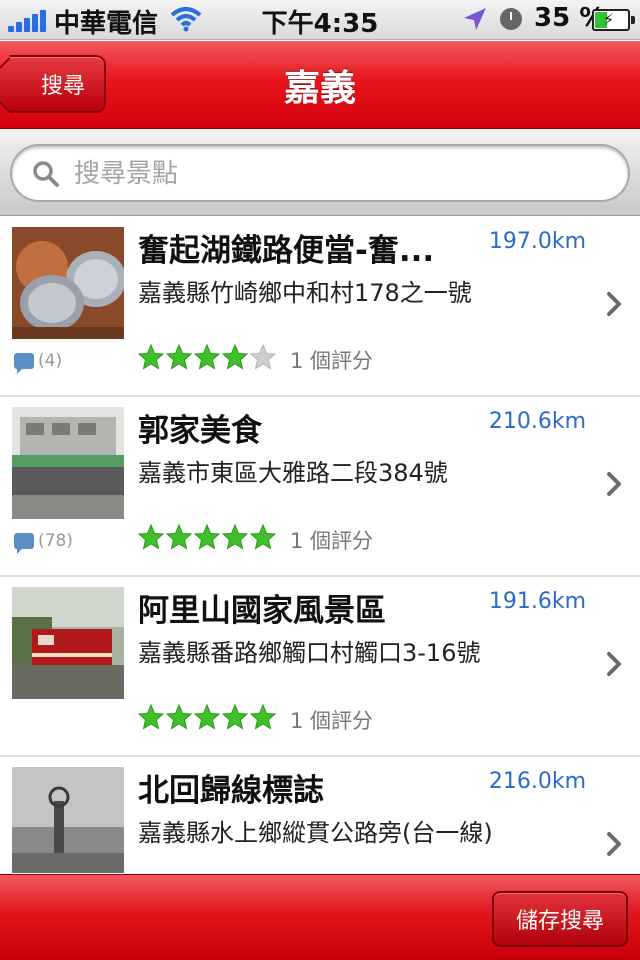 This screenshot has height=960, width=640. I want to click on search-icon, so click(46, 174).